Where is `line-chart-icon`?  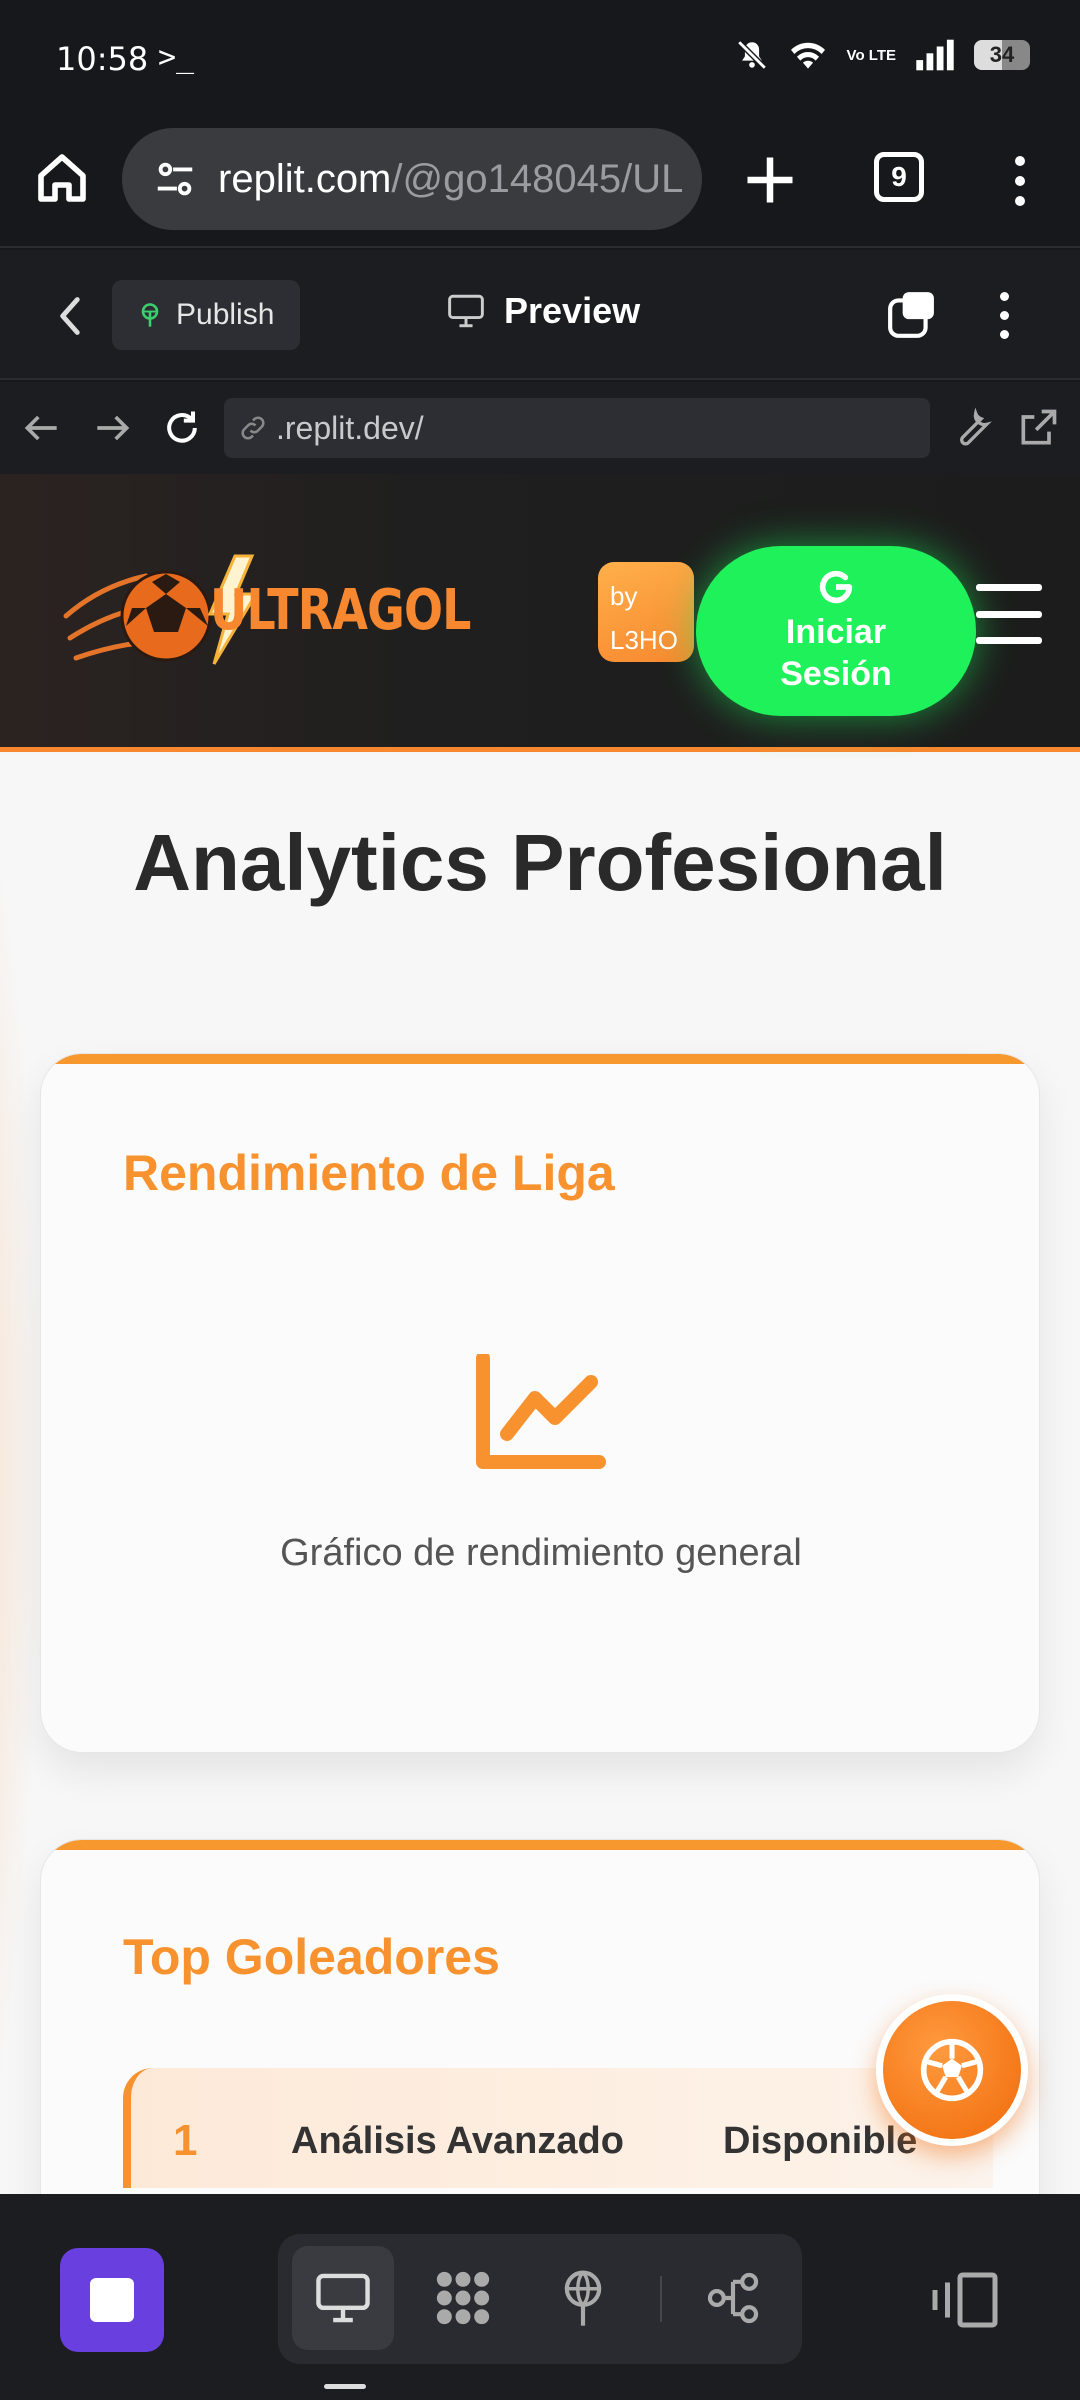
line-chart-icon is located at coordinates (541, 1411).